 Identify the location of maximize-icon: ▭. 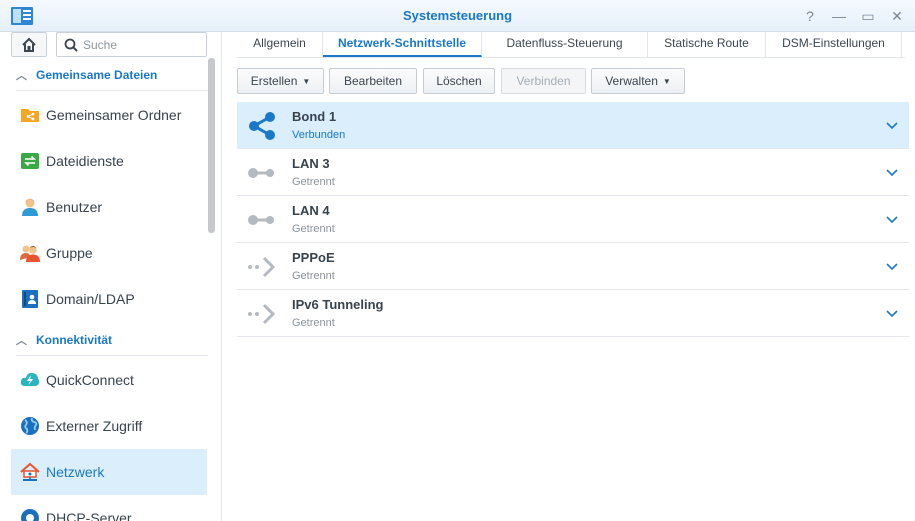
(868, 16).